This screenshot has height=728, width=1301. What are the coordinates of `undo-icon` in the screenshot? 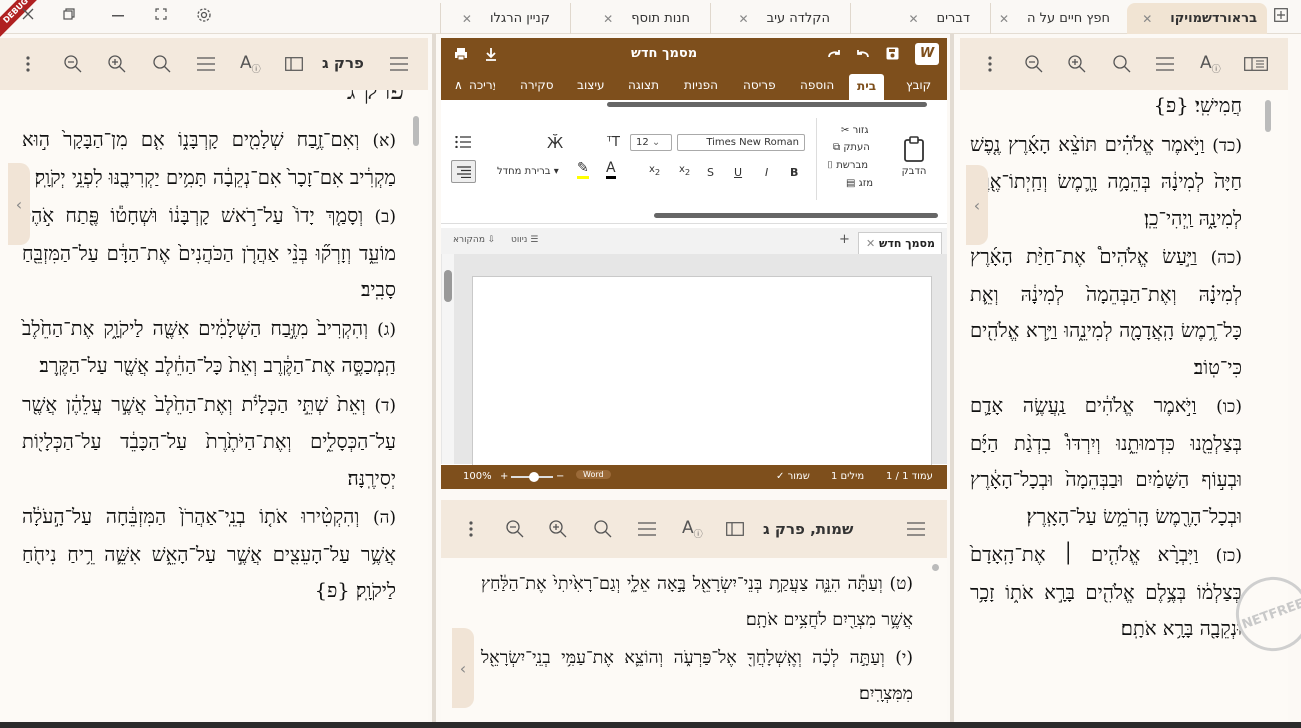 It's located at (863, 54).